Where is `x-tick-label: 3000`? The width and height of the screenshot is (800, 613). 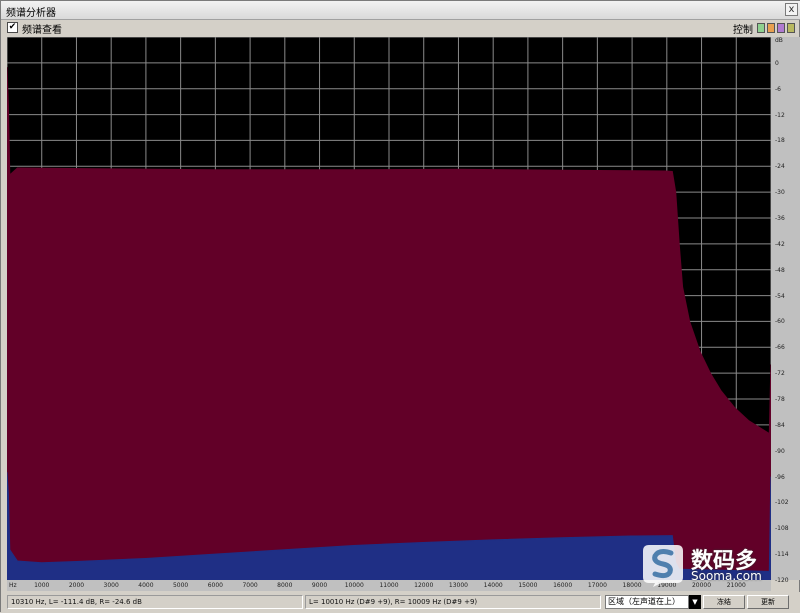
x-tick-label: 3000 is located at coordinates (111, 585).